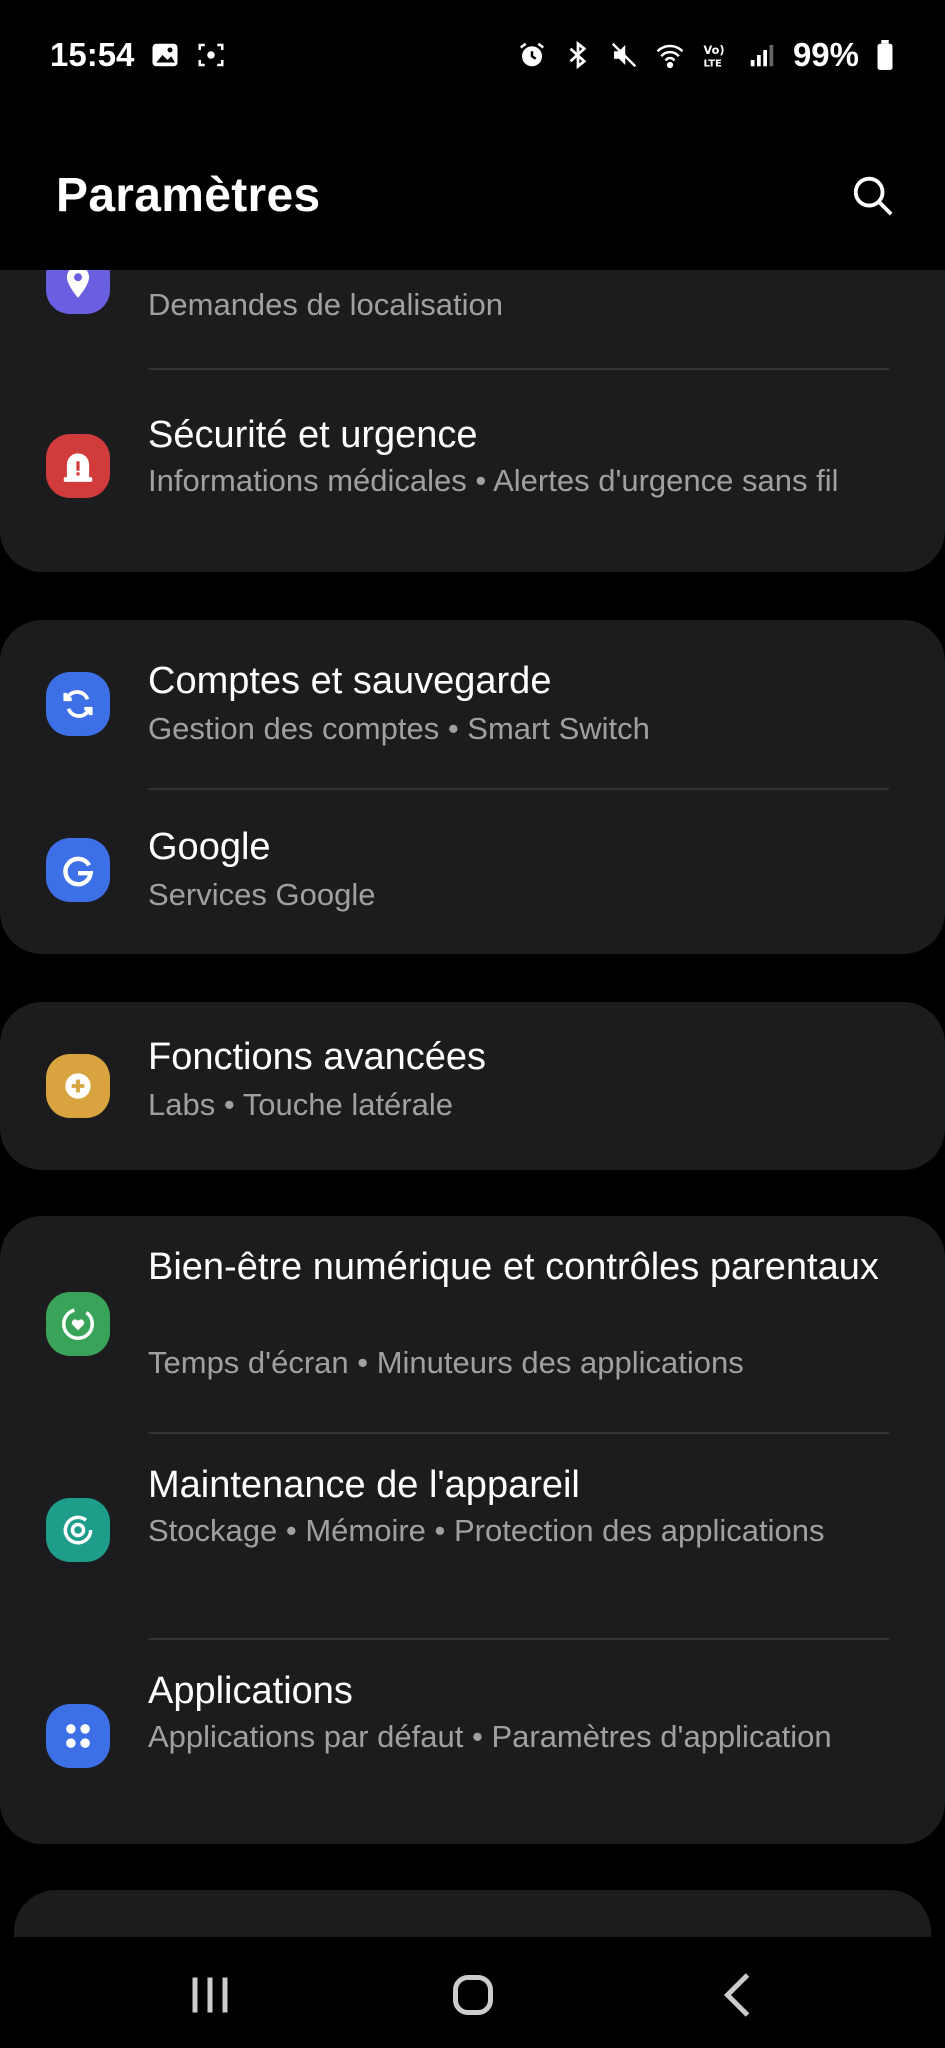 Image resolution: width=945 pixels, height=2048 pixels. What do you see at coordinates (624, 55) in the screenshot?
I see `mute-icon` at bounding box center [624, 55].